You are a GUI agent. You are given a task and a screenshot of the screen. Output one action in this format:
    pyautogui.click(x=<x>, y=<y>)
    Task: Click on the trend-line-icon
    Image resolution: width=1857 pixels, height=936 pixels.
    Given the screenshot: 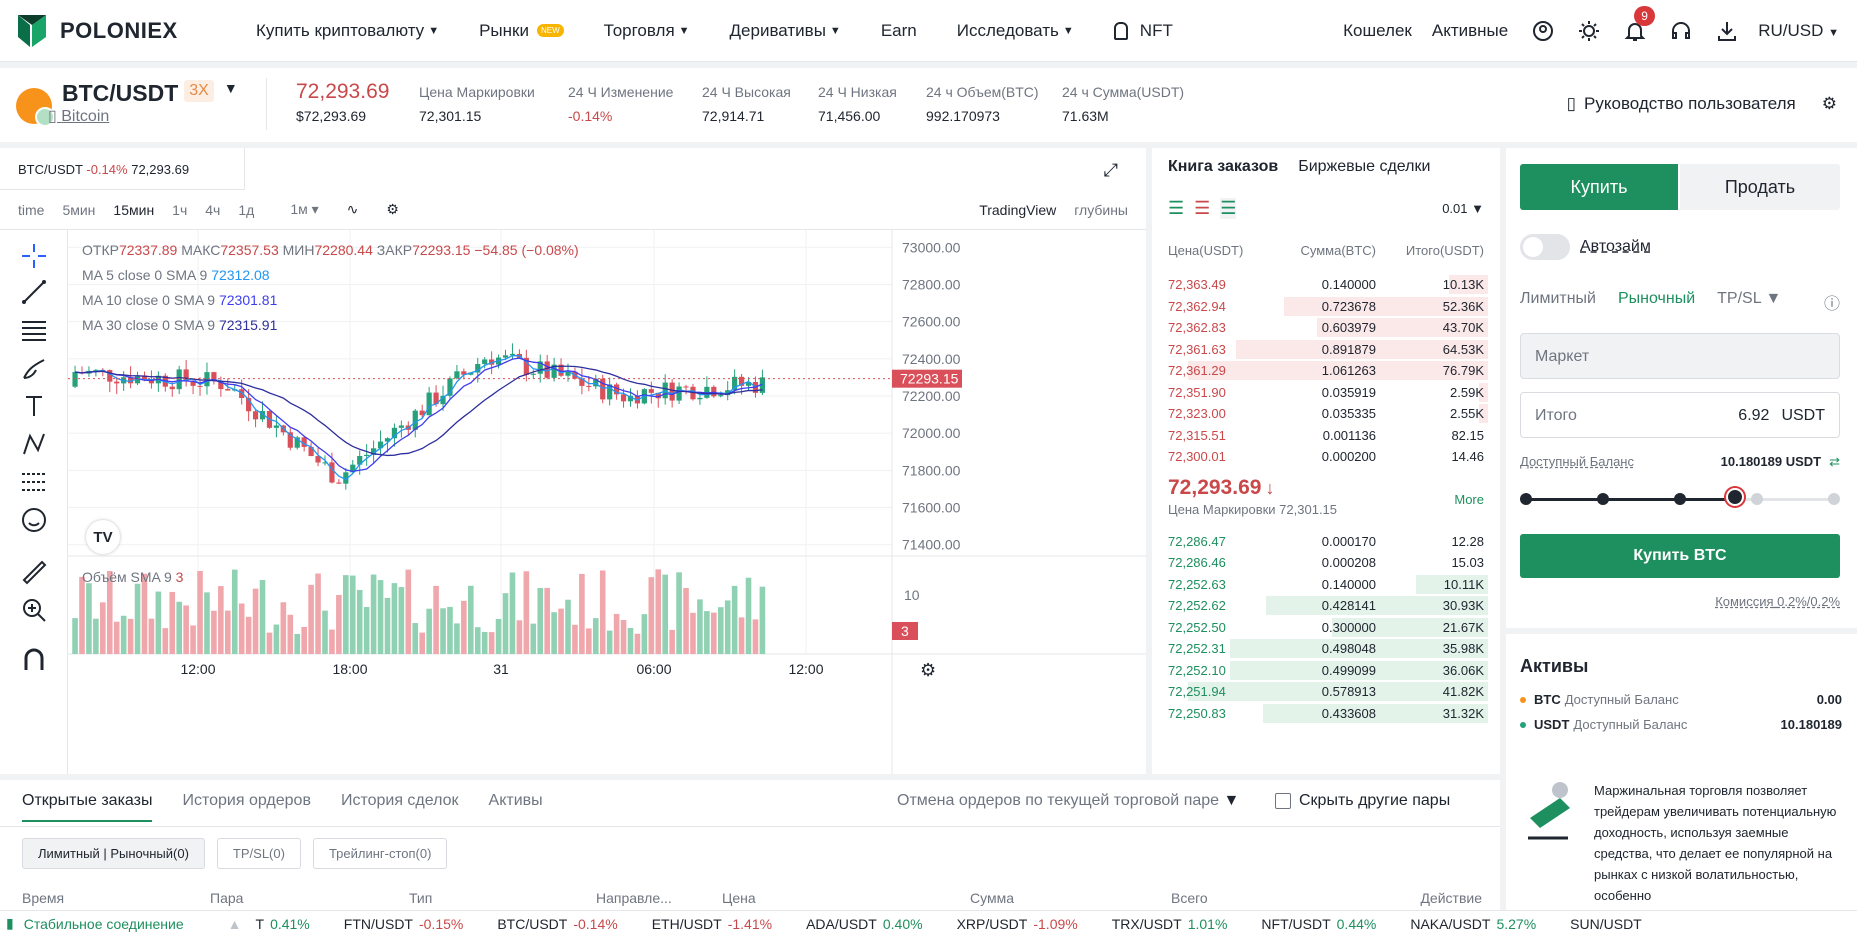 What is the action you would take?
    pyautogui.click(x=34, y=292)
    